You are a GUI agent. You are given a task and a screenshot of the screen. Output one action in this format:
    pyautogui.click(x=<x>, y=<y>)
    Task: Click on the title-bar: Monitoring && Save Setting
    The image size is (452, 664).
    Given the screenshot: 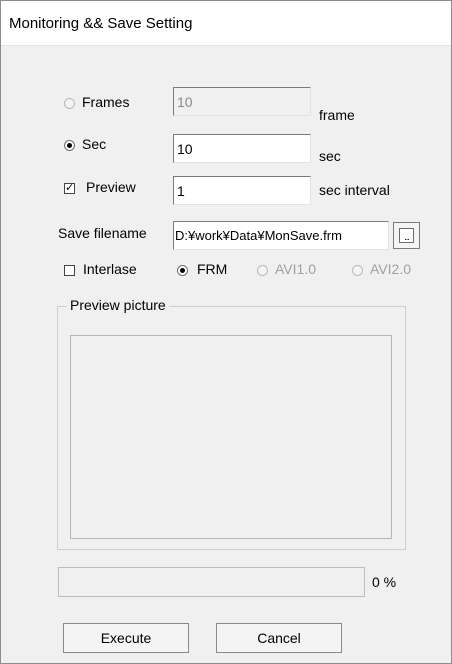 What is the action you would take?
    pyautogui.click(x=226, y=23)
    